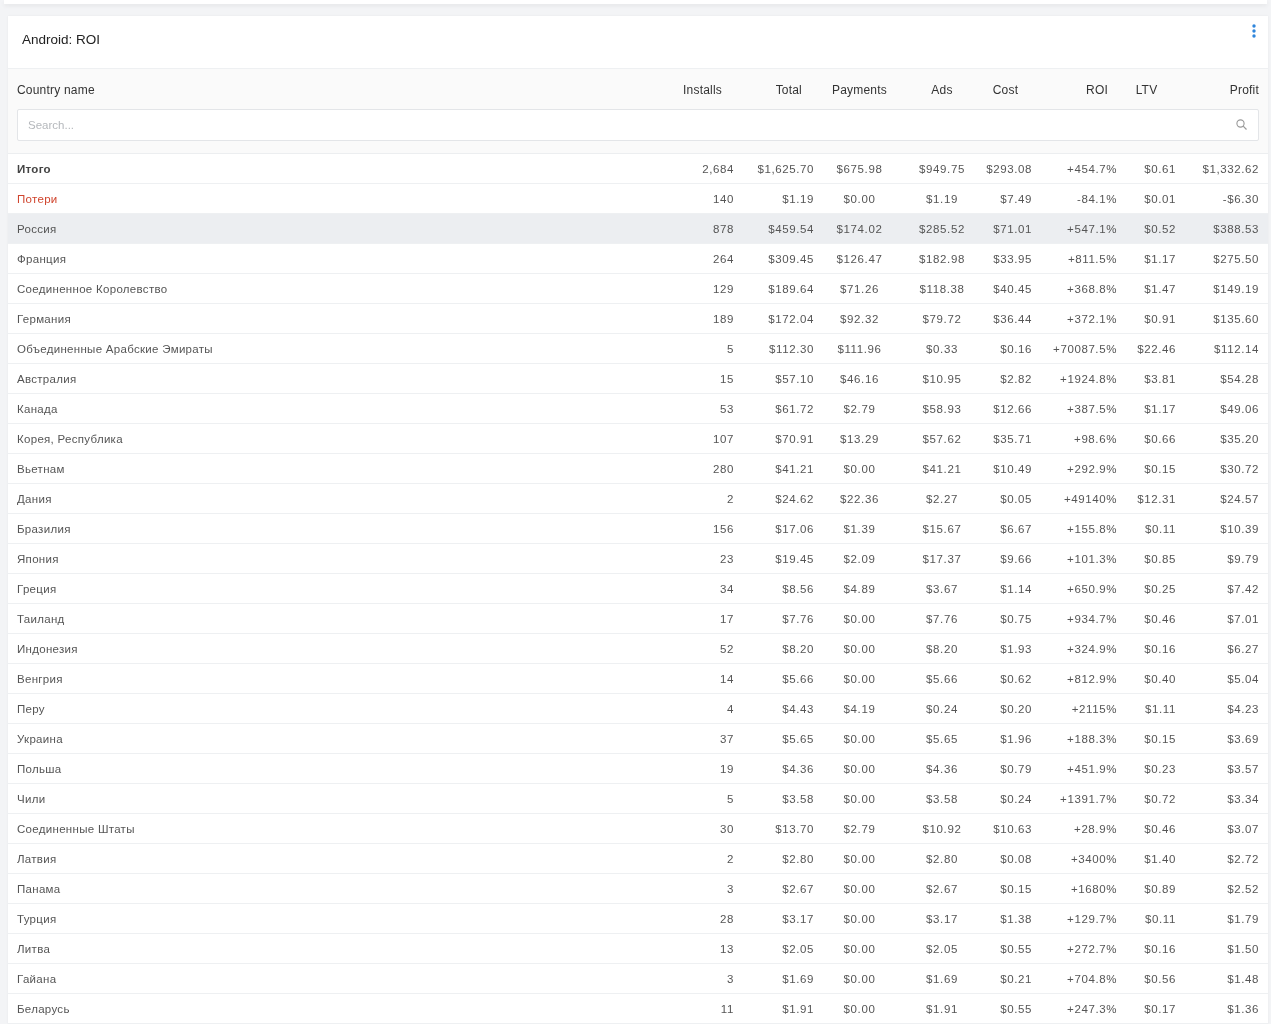  I want to click on table-cell-text: $54.28, so click(1239, 378).